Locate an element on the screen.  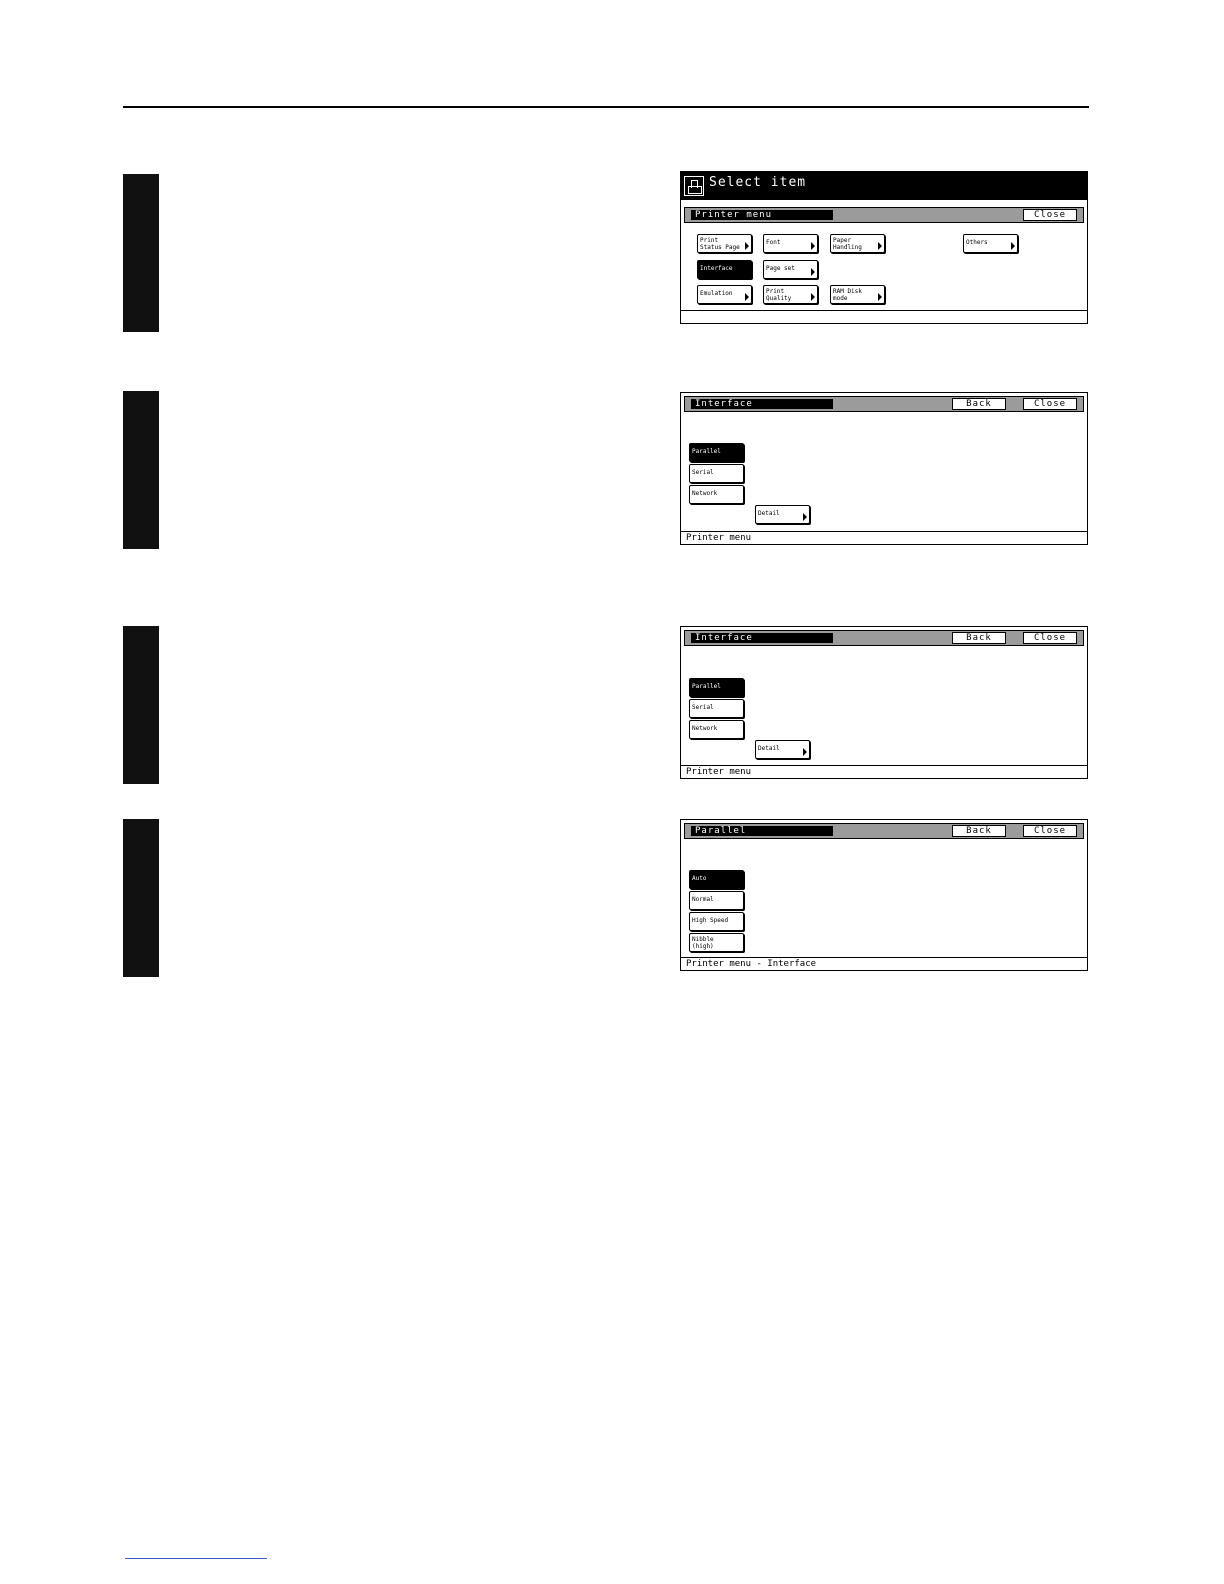
button-label: Print Status Page is located at coordinates (720, 244).